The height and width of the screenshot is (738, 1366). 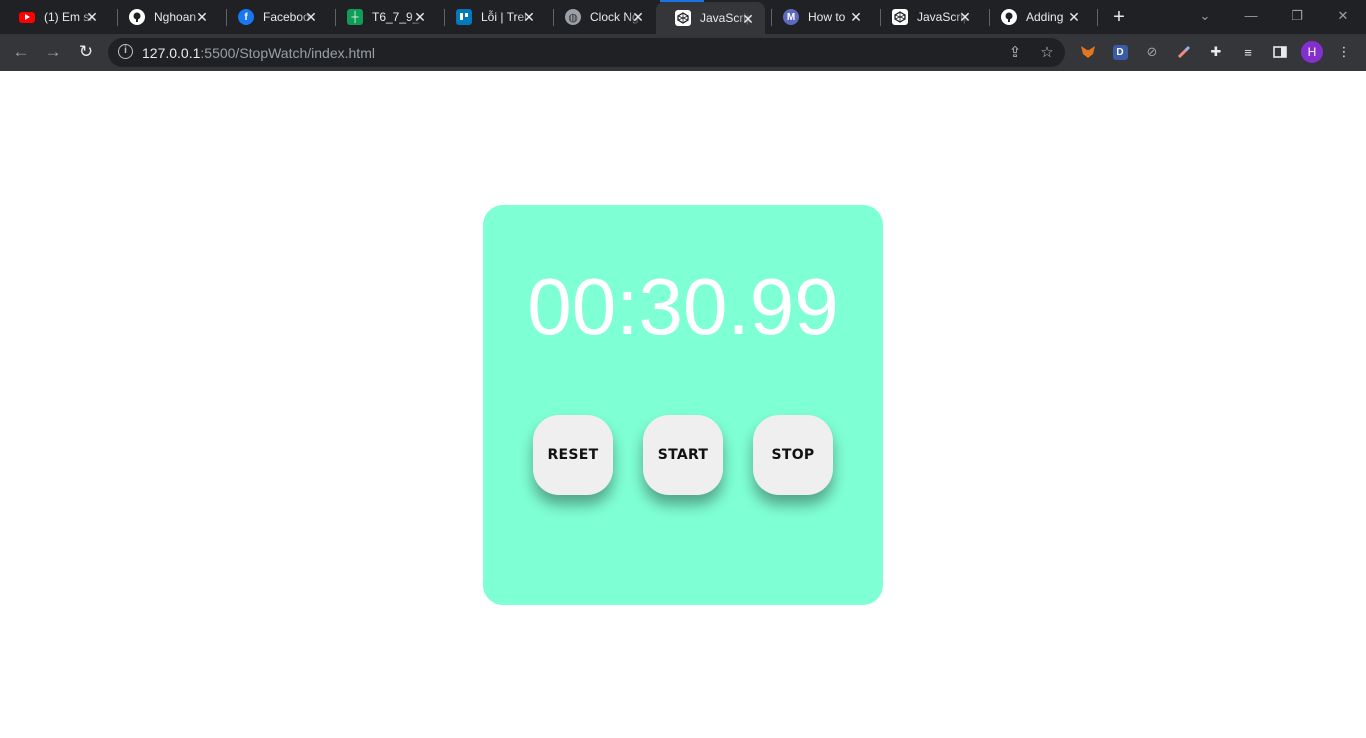 I want to click on site-info-icon: i, so click(x=125, y=51).